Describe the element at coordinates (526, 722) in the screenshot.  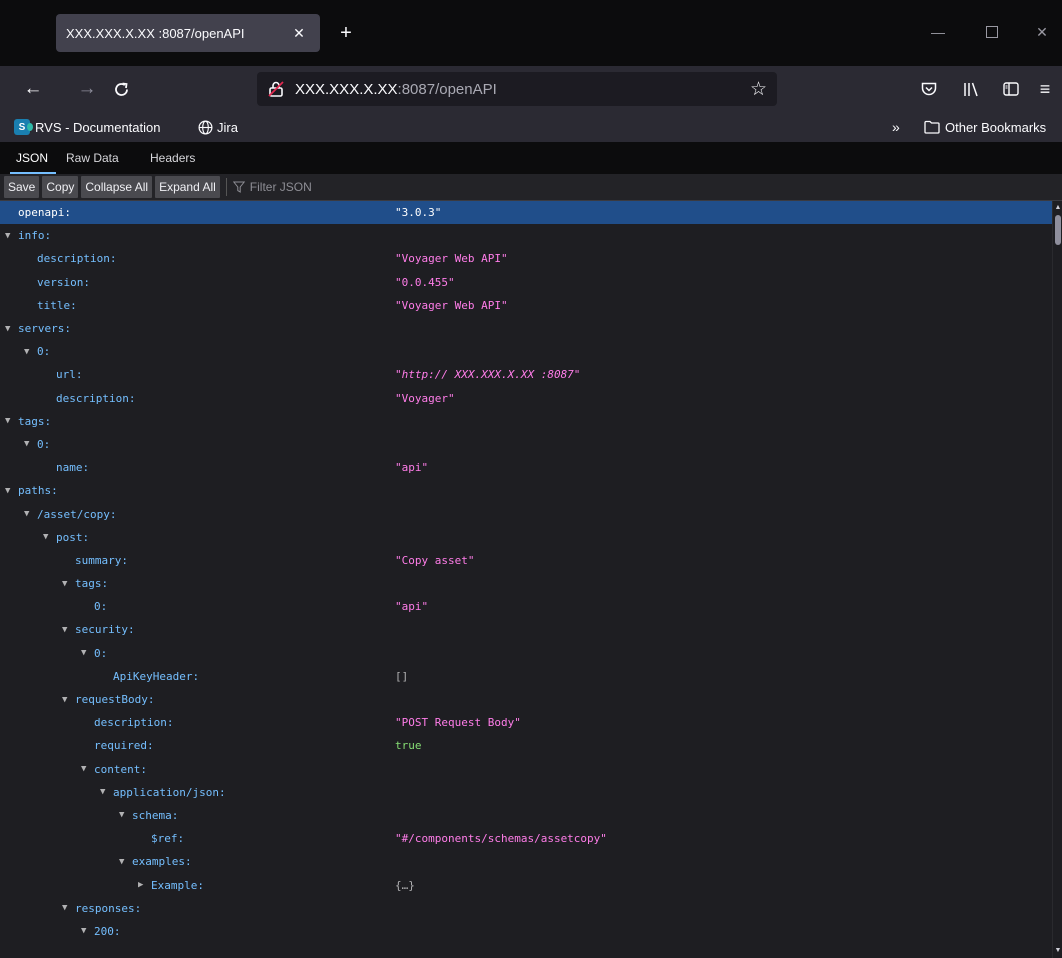
I see `tree-row: description: "POST Request Body"` at that location.